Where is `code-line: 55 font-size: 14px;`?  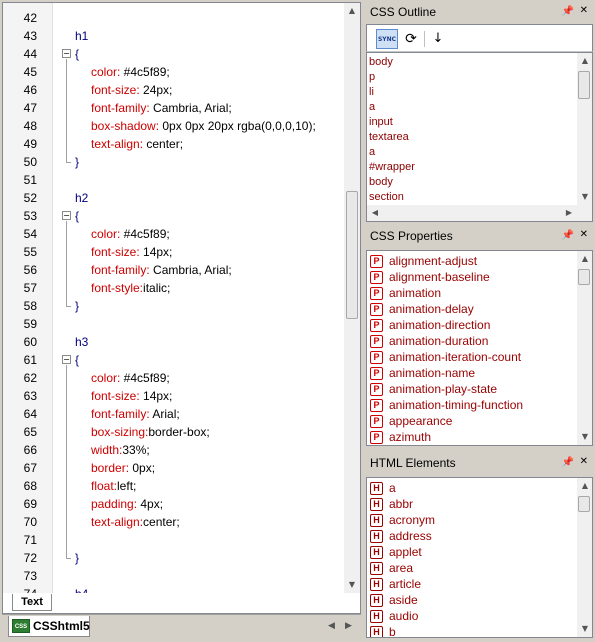 code-line: 55 font-size: 14px; is located at coordinates (173, 252).